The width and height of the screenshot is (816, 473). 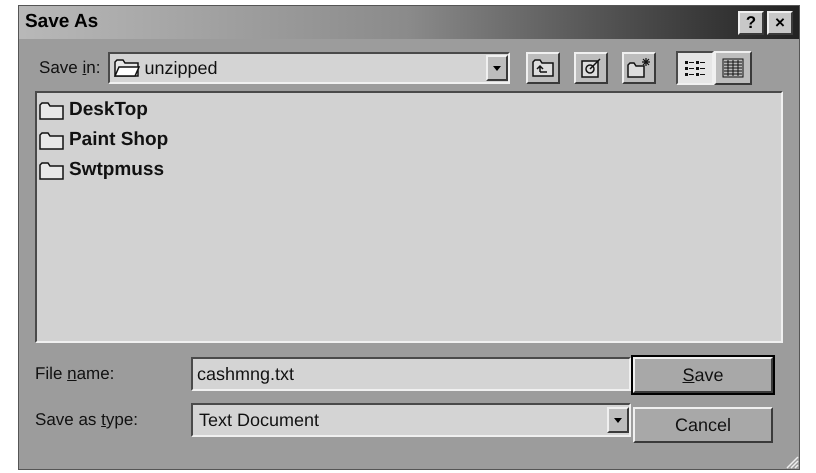 I want to click on folder-item: DeskTop, so click(x=410, y=110).